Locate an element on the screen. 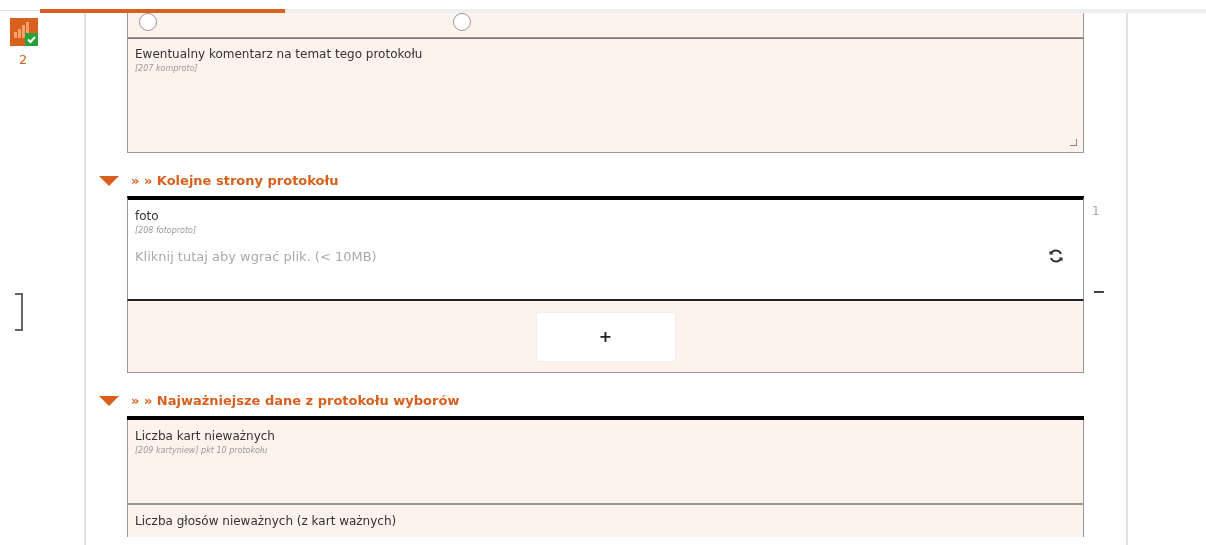 The width and height of the screenshot is (1206, 545). bracket-icon is located at coordinates (19, 312).